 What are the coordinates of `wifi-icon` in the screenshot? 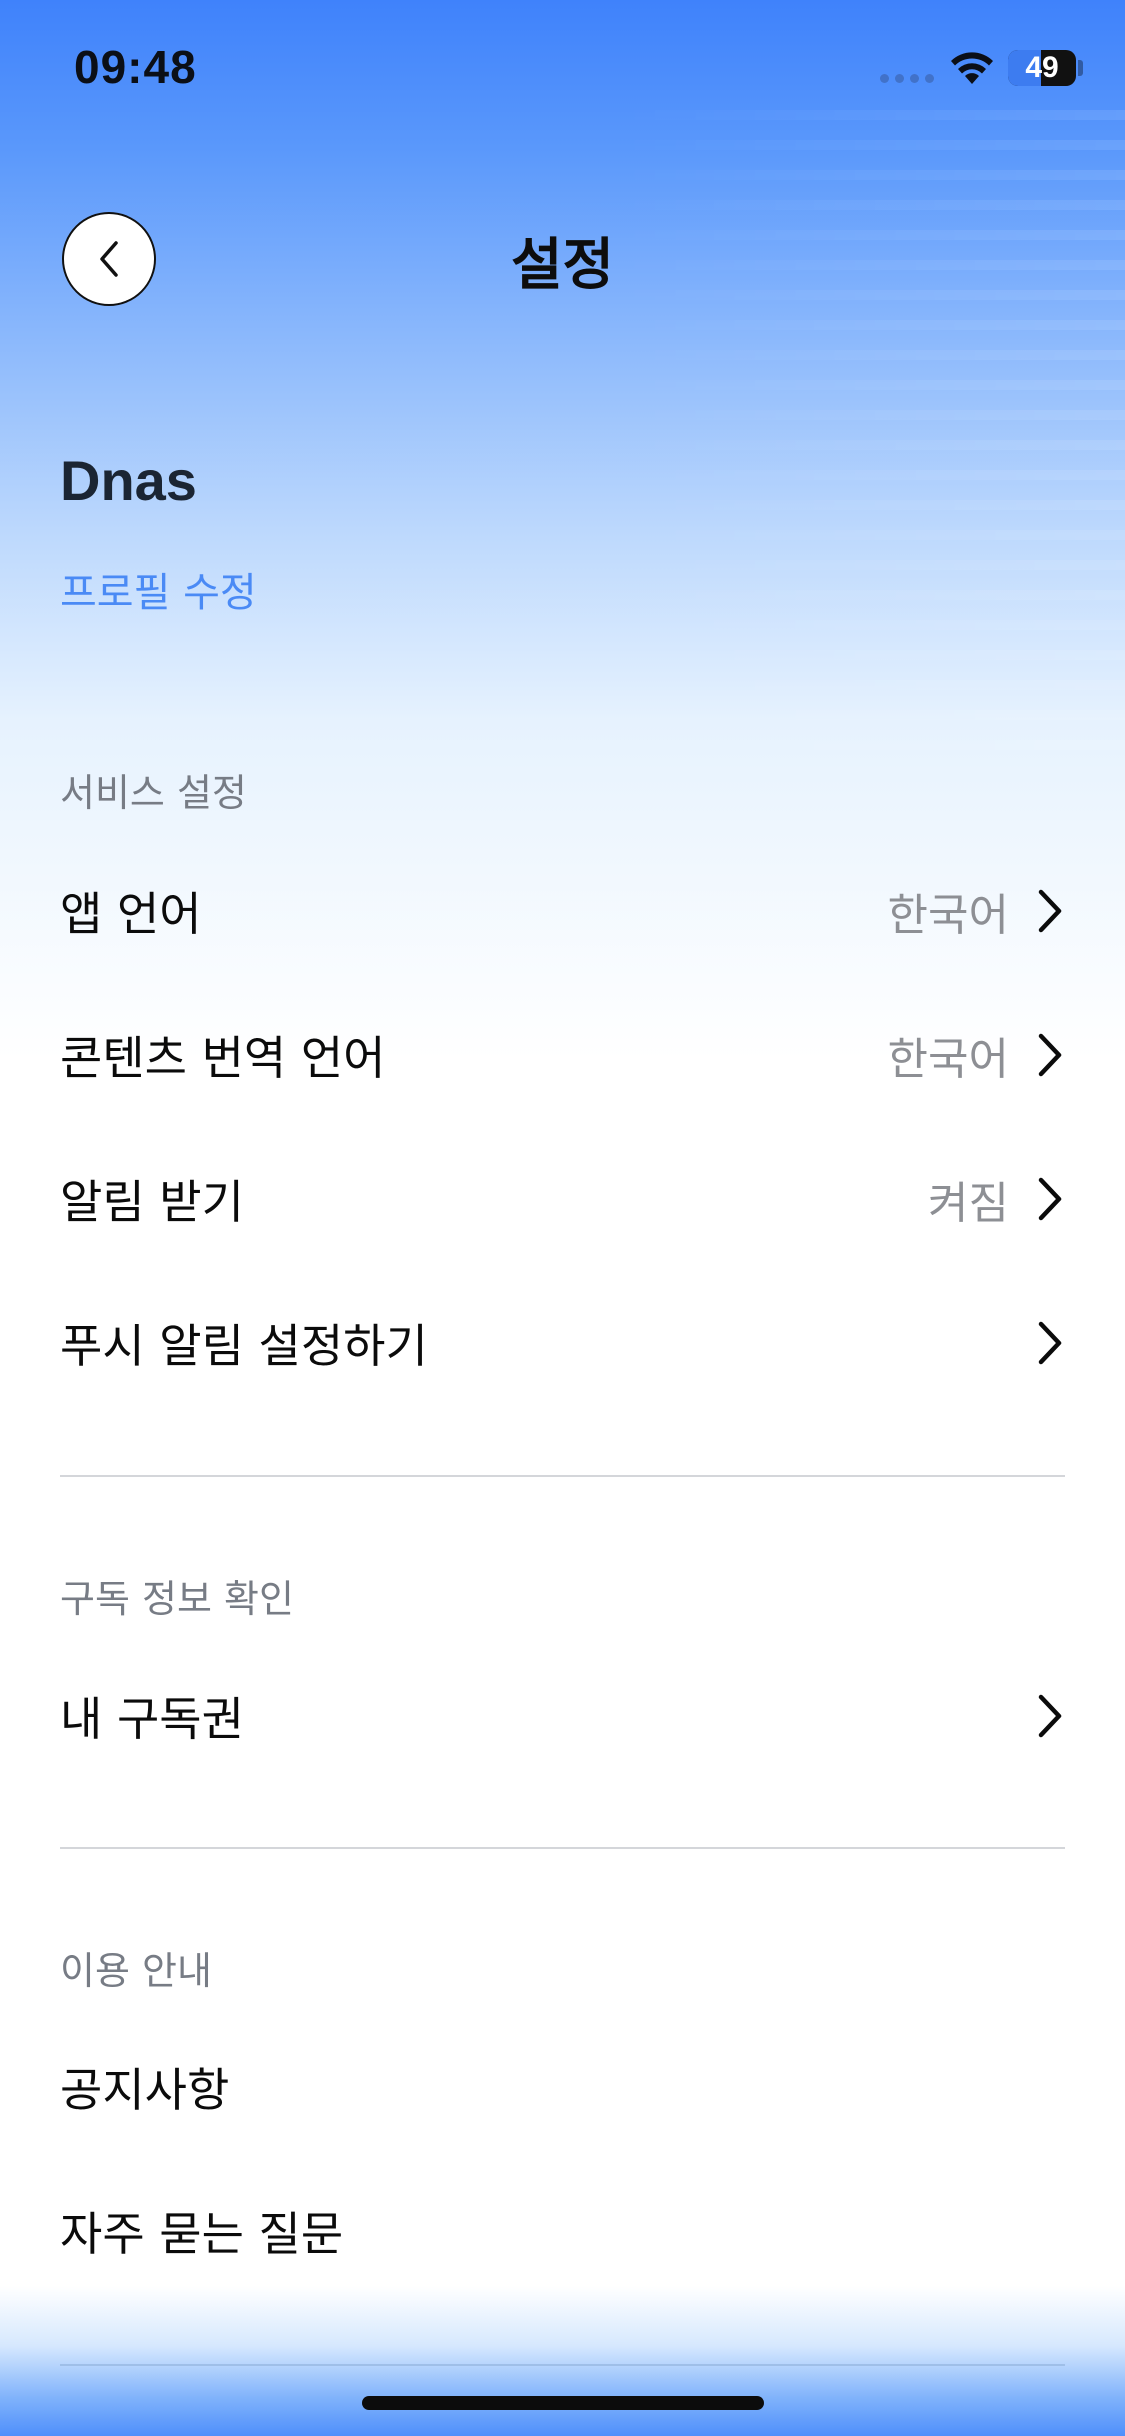 It's located at (972, 68).